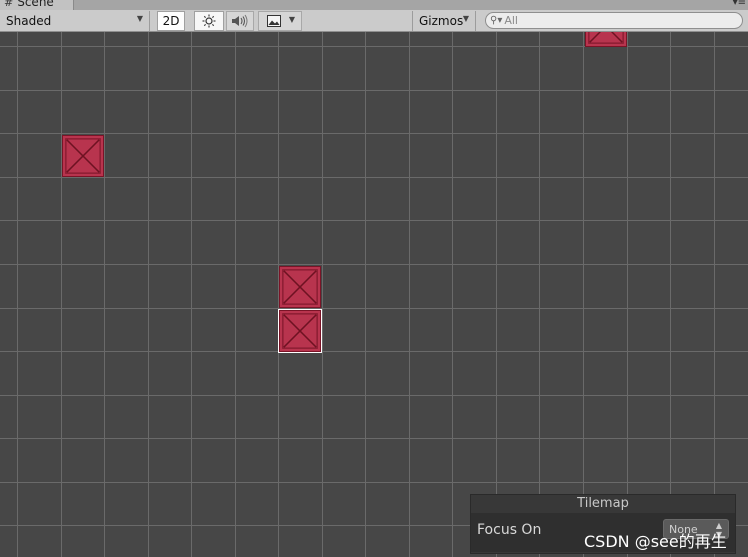 The height and width of the screenshot is (557, 748). I want to click on tab-scene-label: Scene, so click(35, 4).